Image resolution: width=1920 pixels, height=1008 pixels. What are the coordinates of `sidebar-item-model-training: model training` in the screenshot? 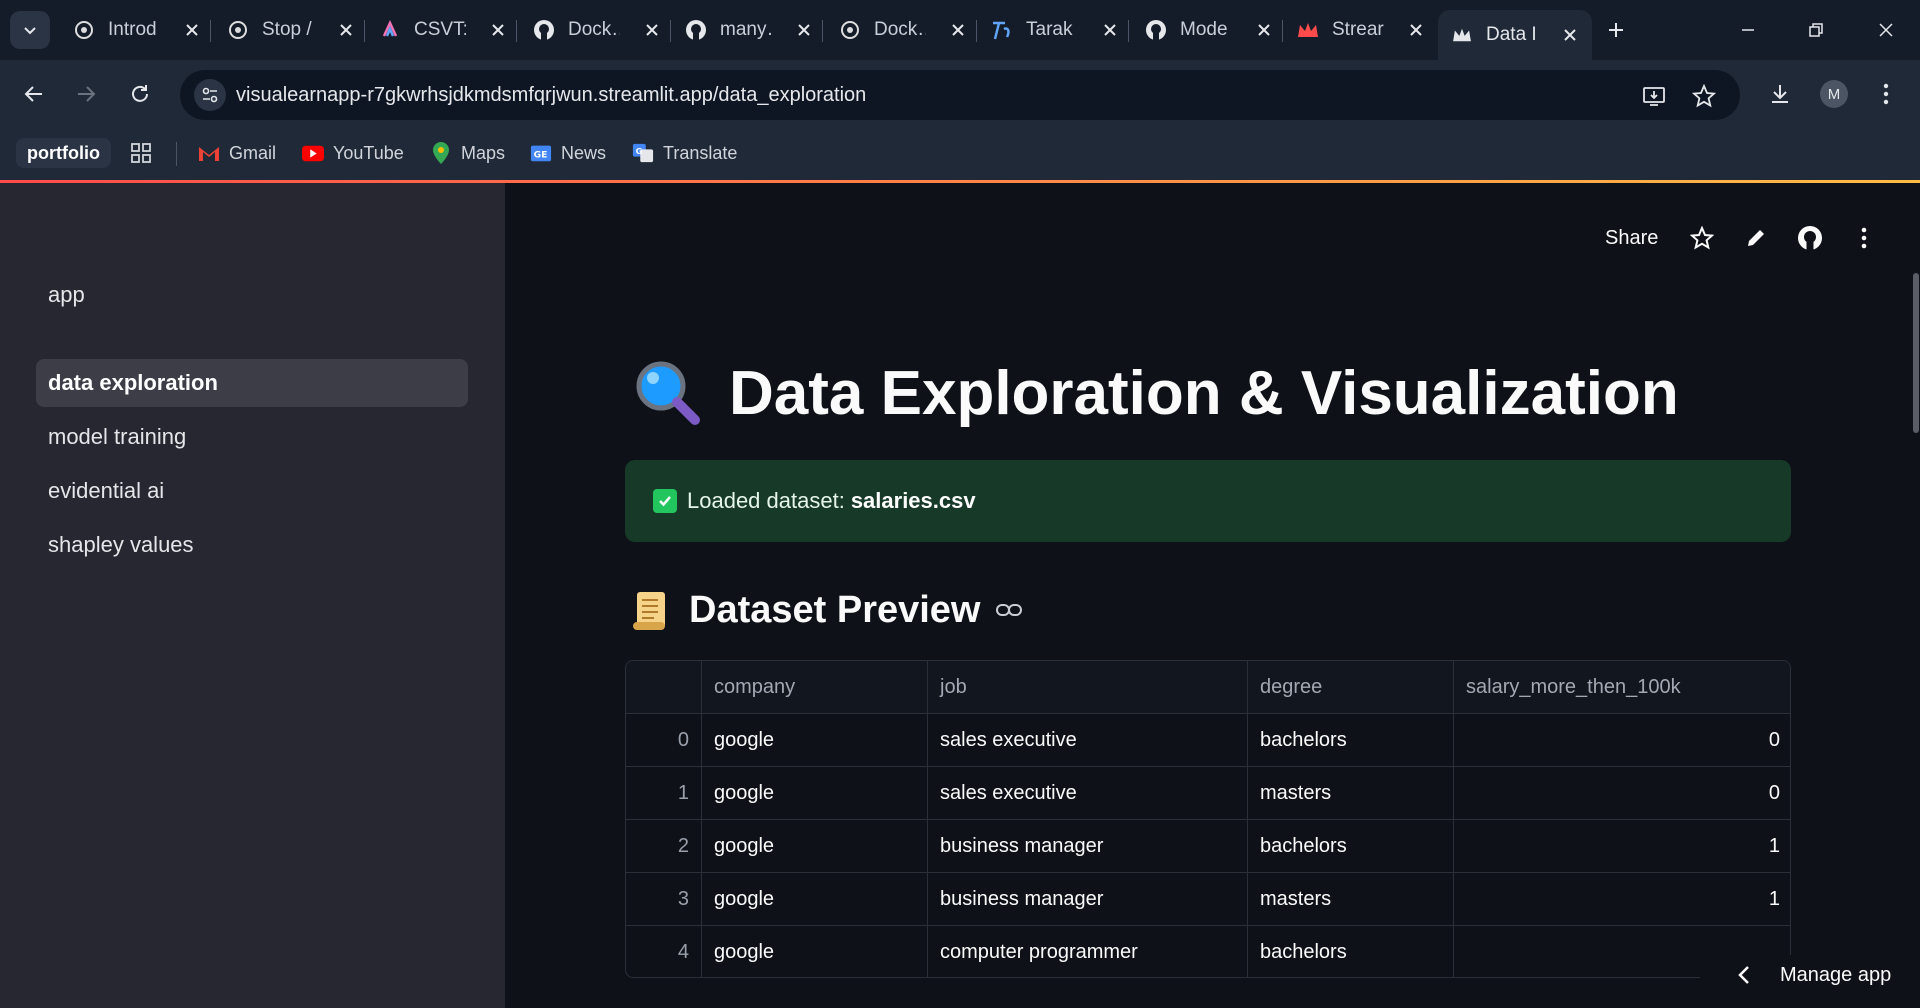 It's located at (252, 437).